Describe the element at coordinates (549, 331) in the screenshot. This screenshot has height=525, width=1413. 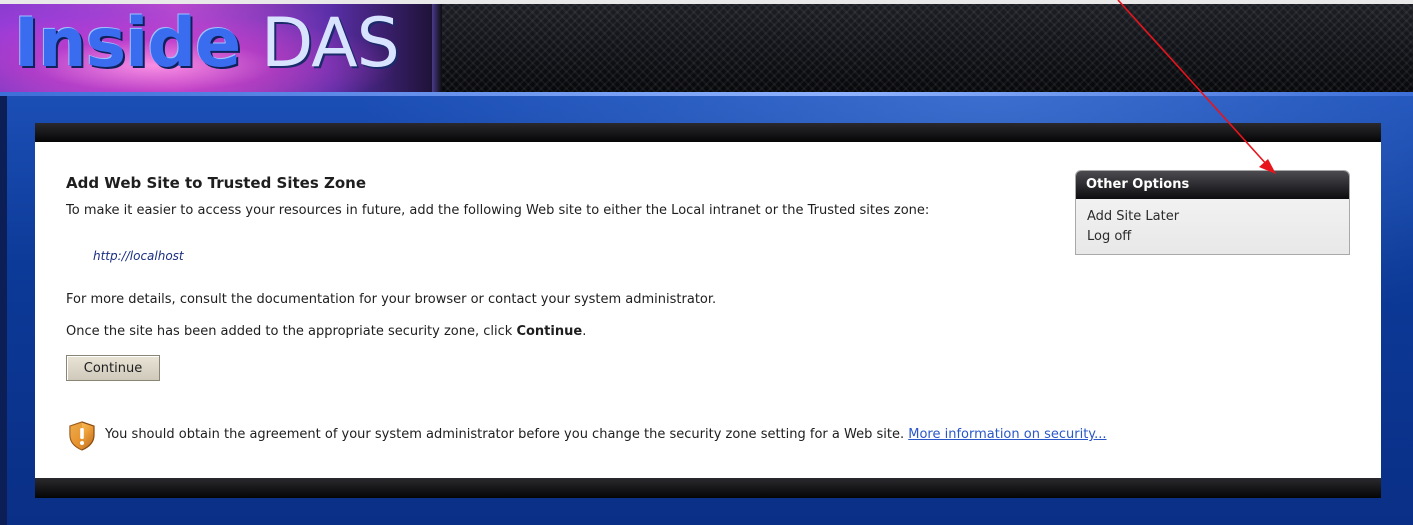
I see `instruction-continue-word: Continue` at that location.